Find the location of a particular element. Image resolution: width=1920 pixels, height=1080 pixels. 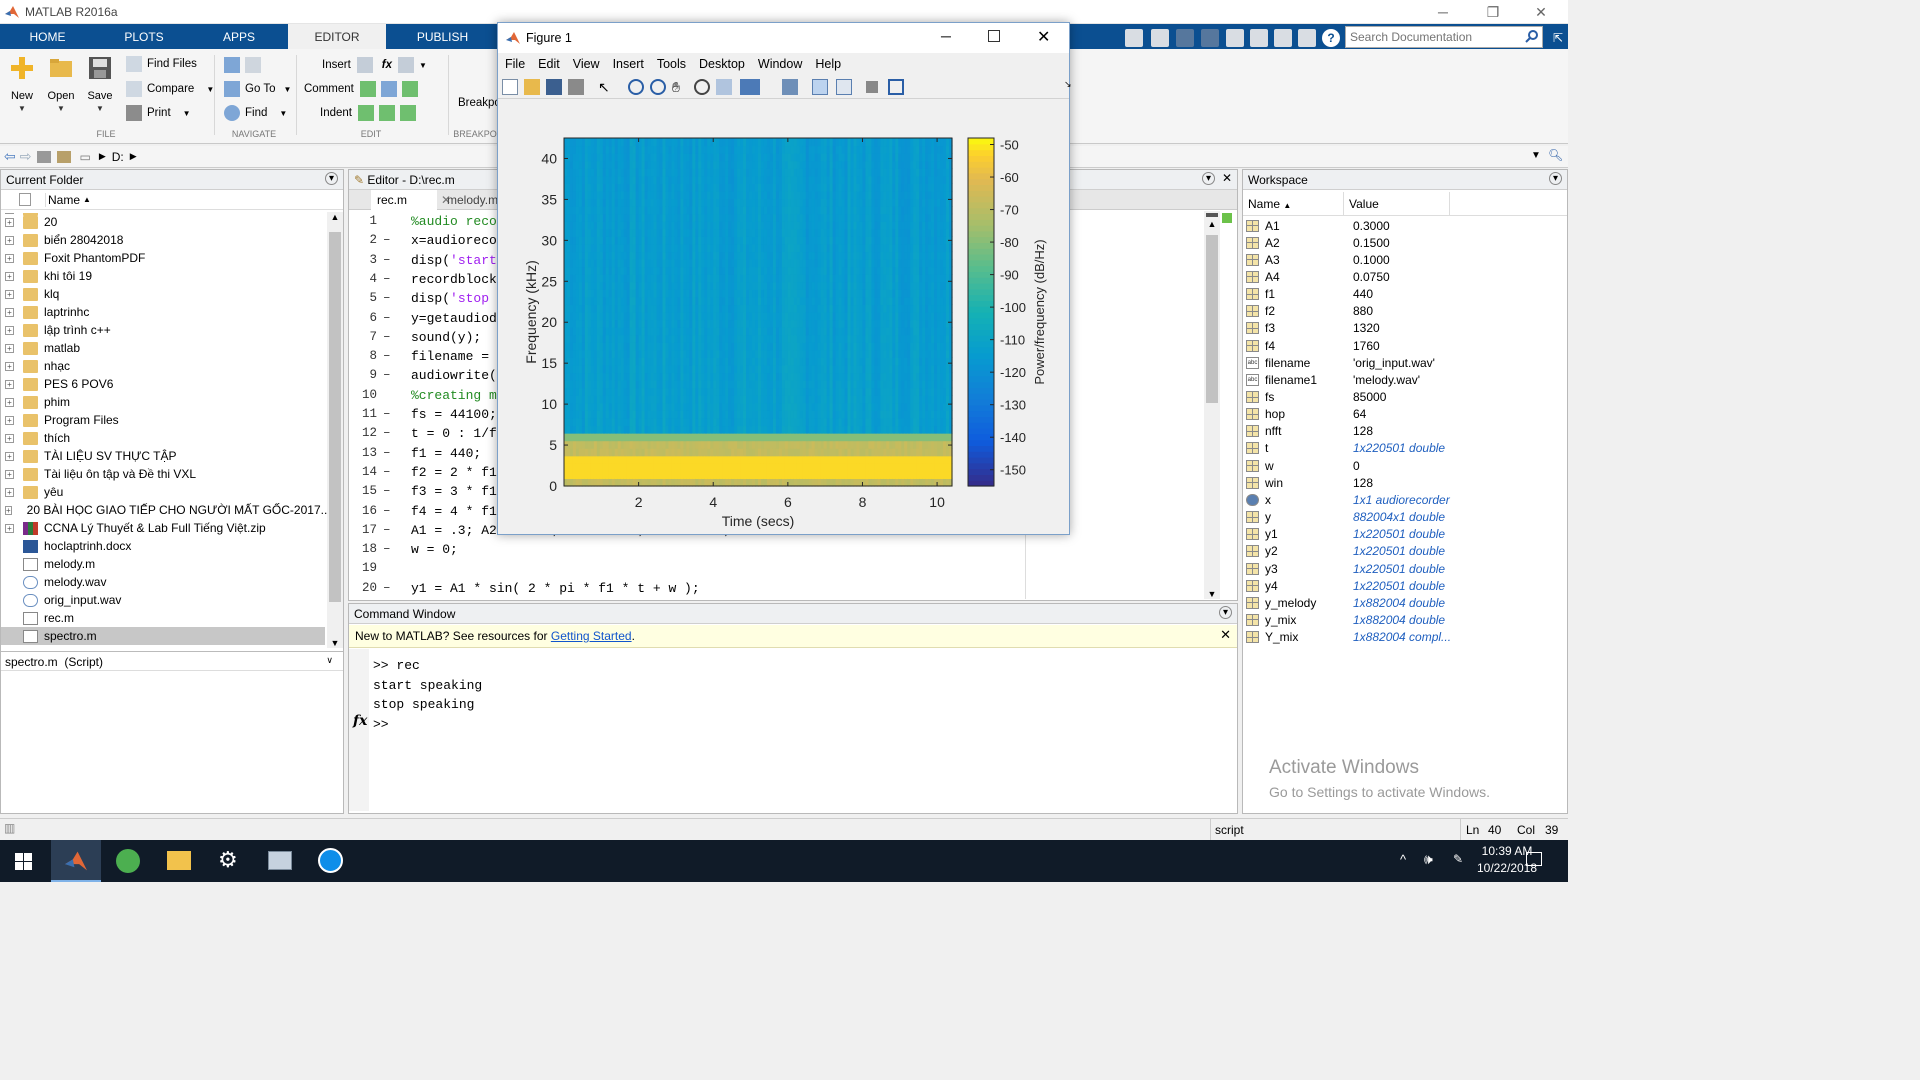

find-button: Find ▼ is located at coordinates (255, 113).